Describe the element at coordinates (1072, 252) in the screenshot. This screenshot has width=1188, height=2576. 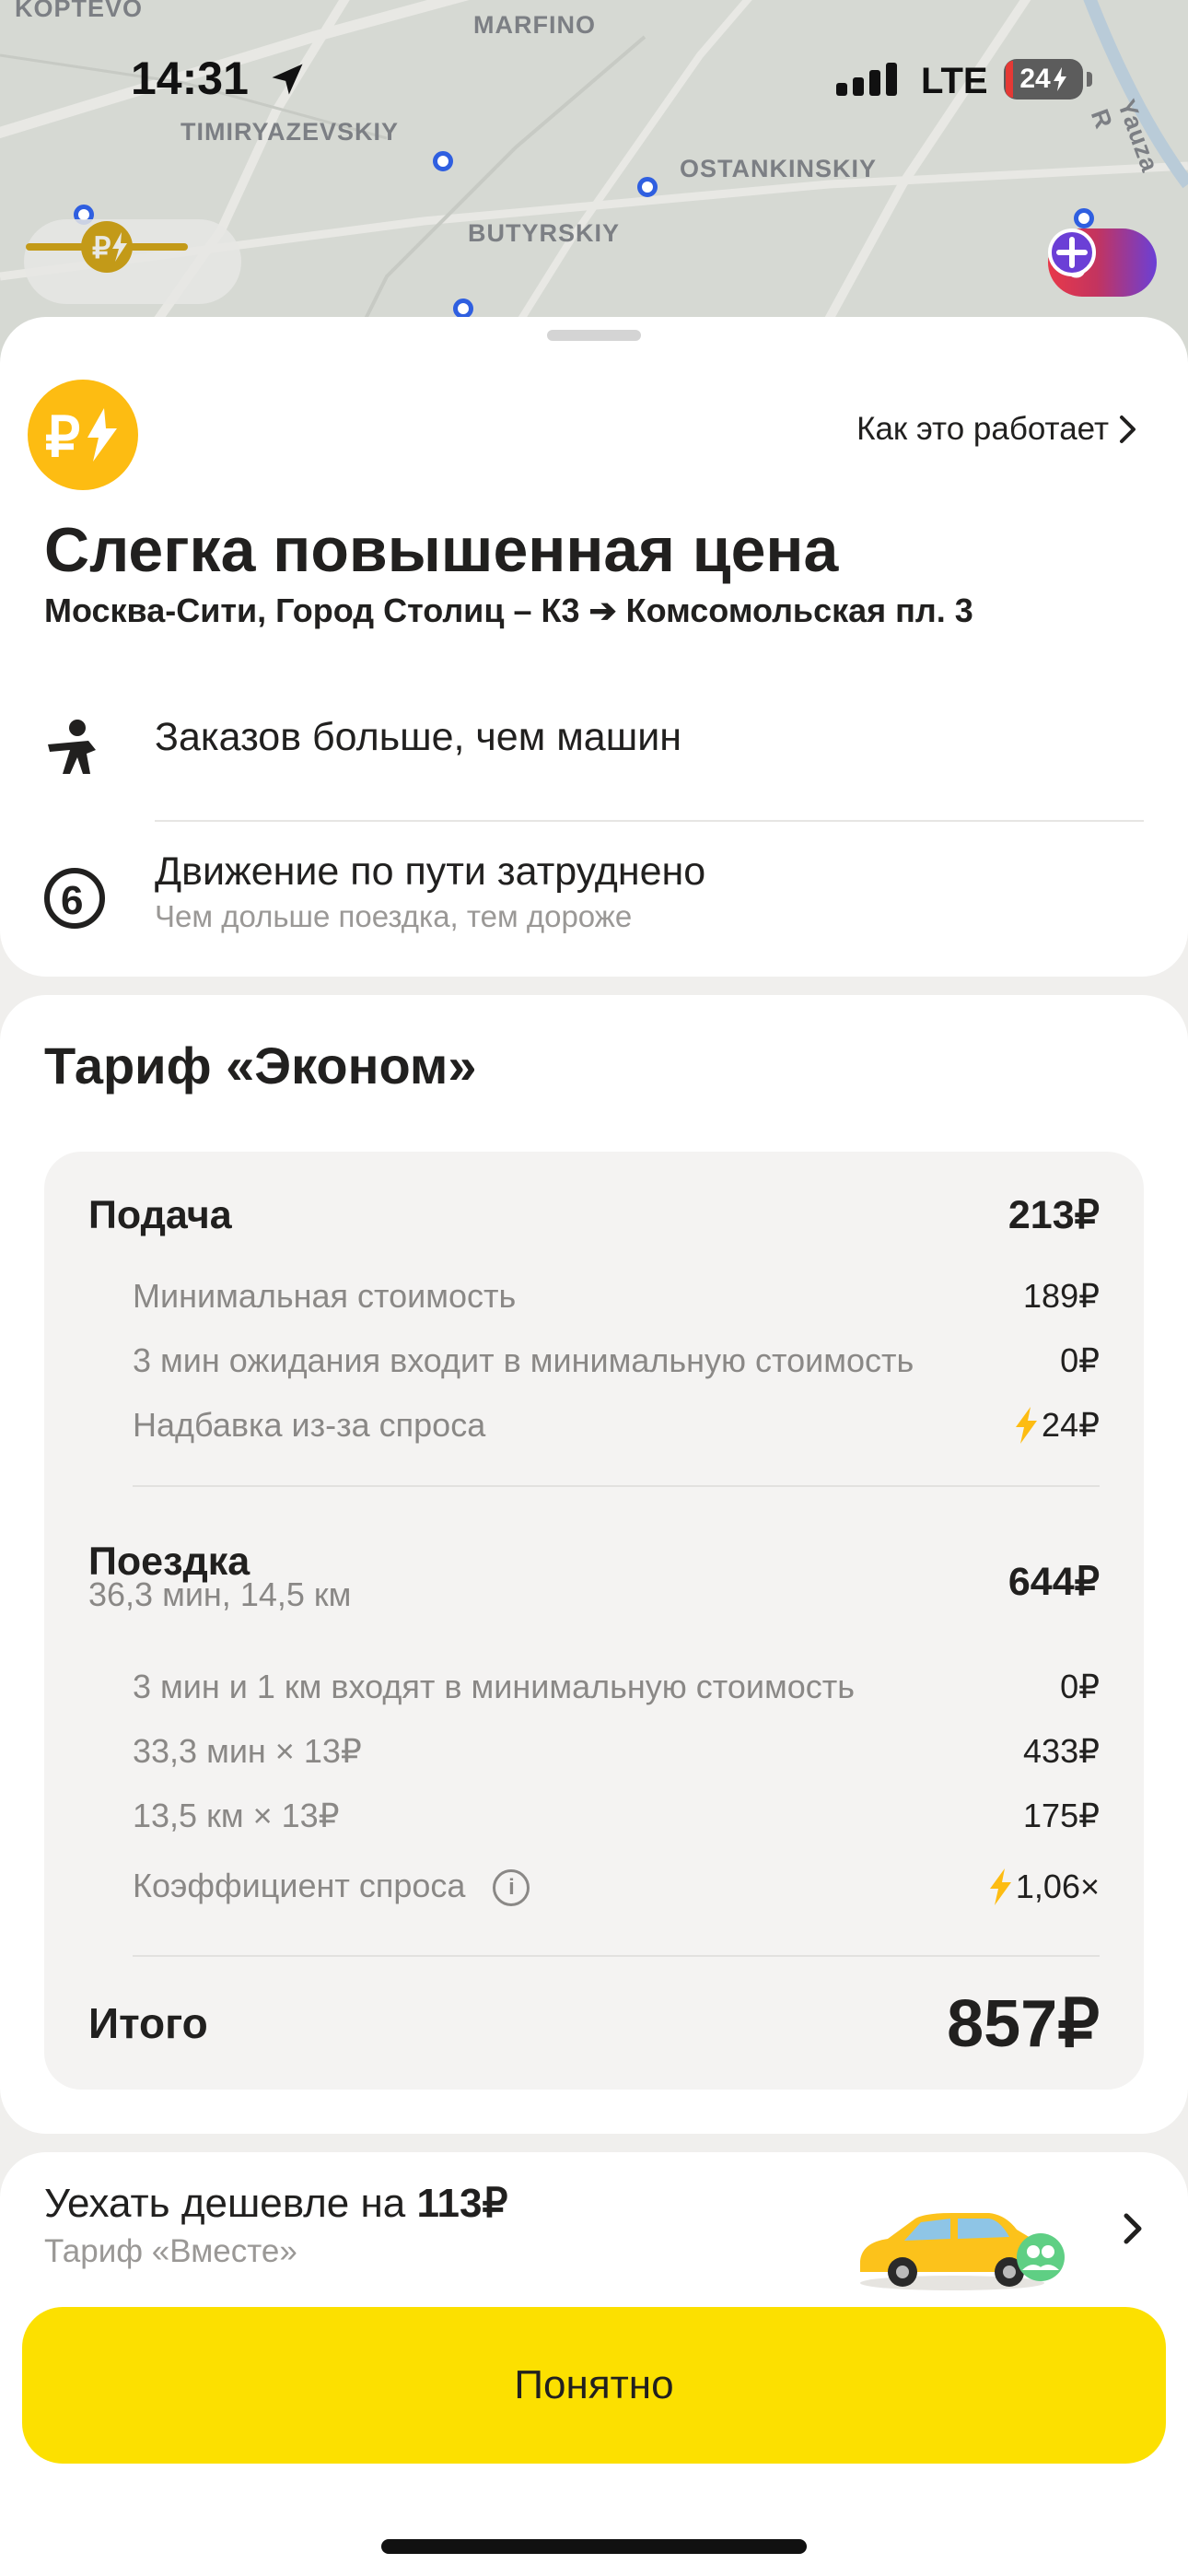
I see `plus-icon` at that location.